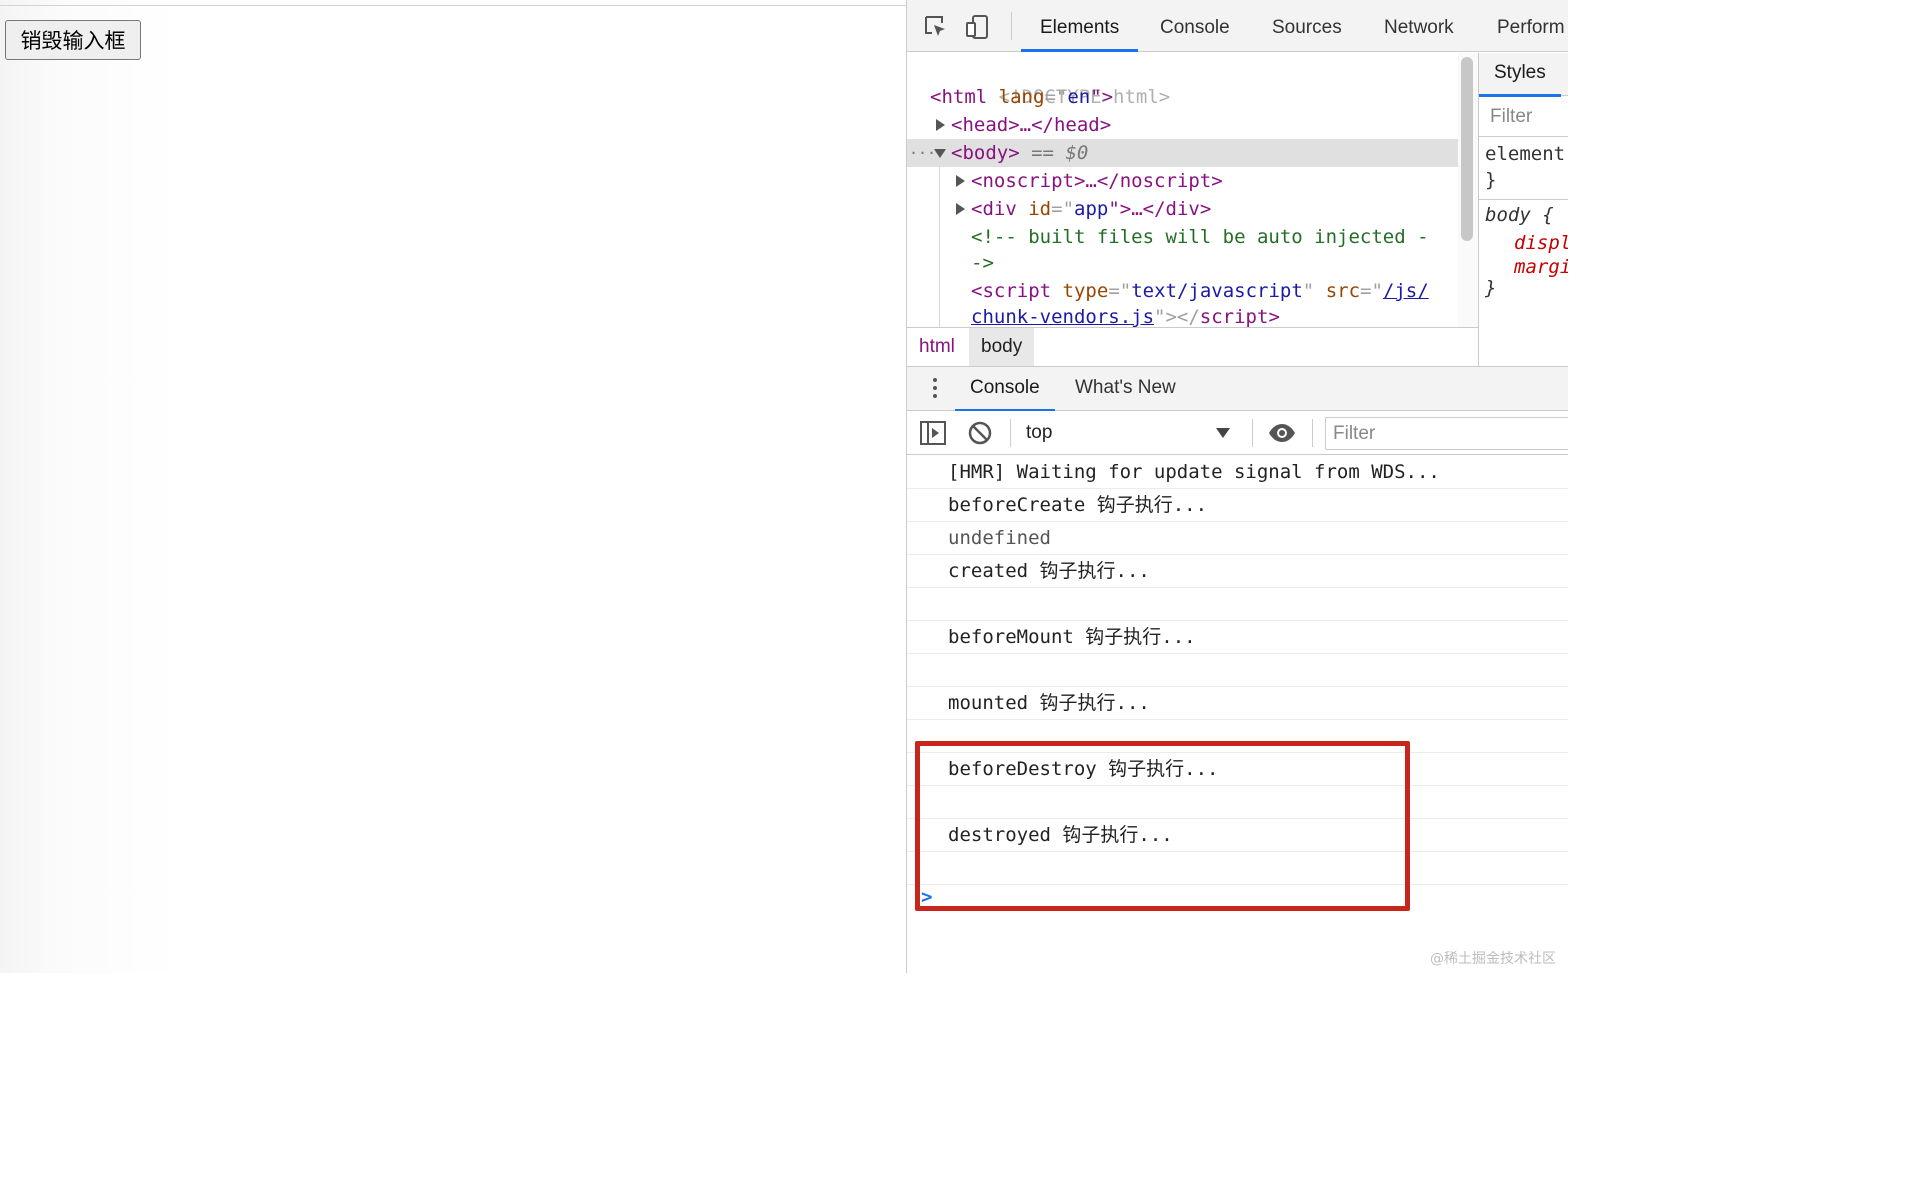 The image size is (1908, 1184). Describe the element at coordinates (1137, 209) in the screenshot. I see `tag-ellipsis: ">…</` at that location.